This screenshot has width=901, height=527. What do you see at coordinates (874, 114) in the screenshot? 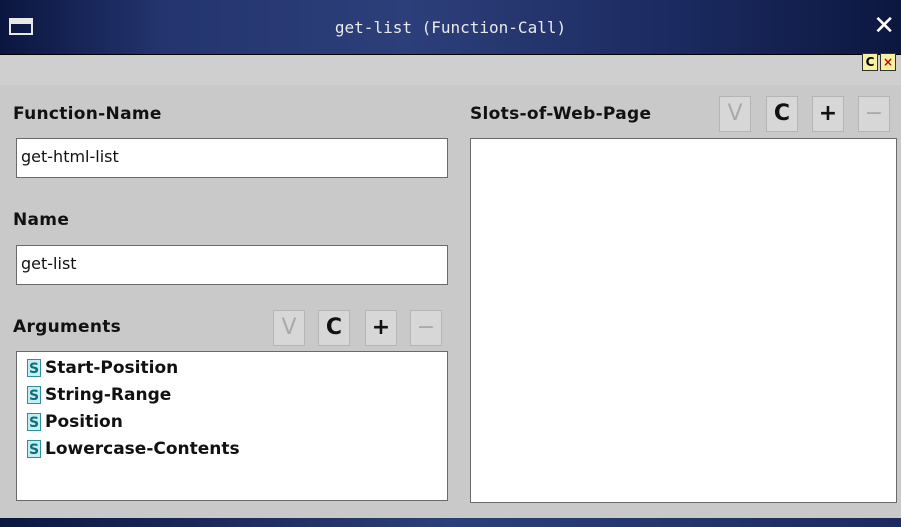
I see `slots-remove-button: −` at bounding box center [874, 114].